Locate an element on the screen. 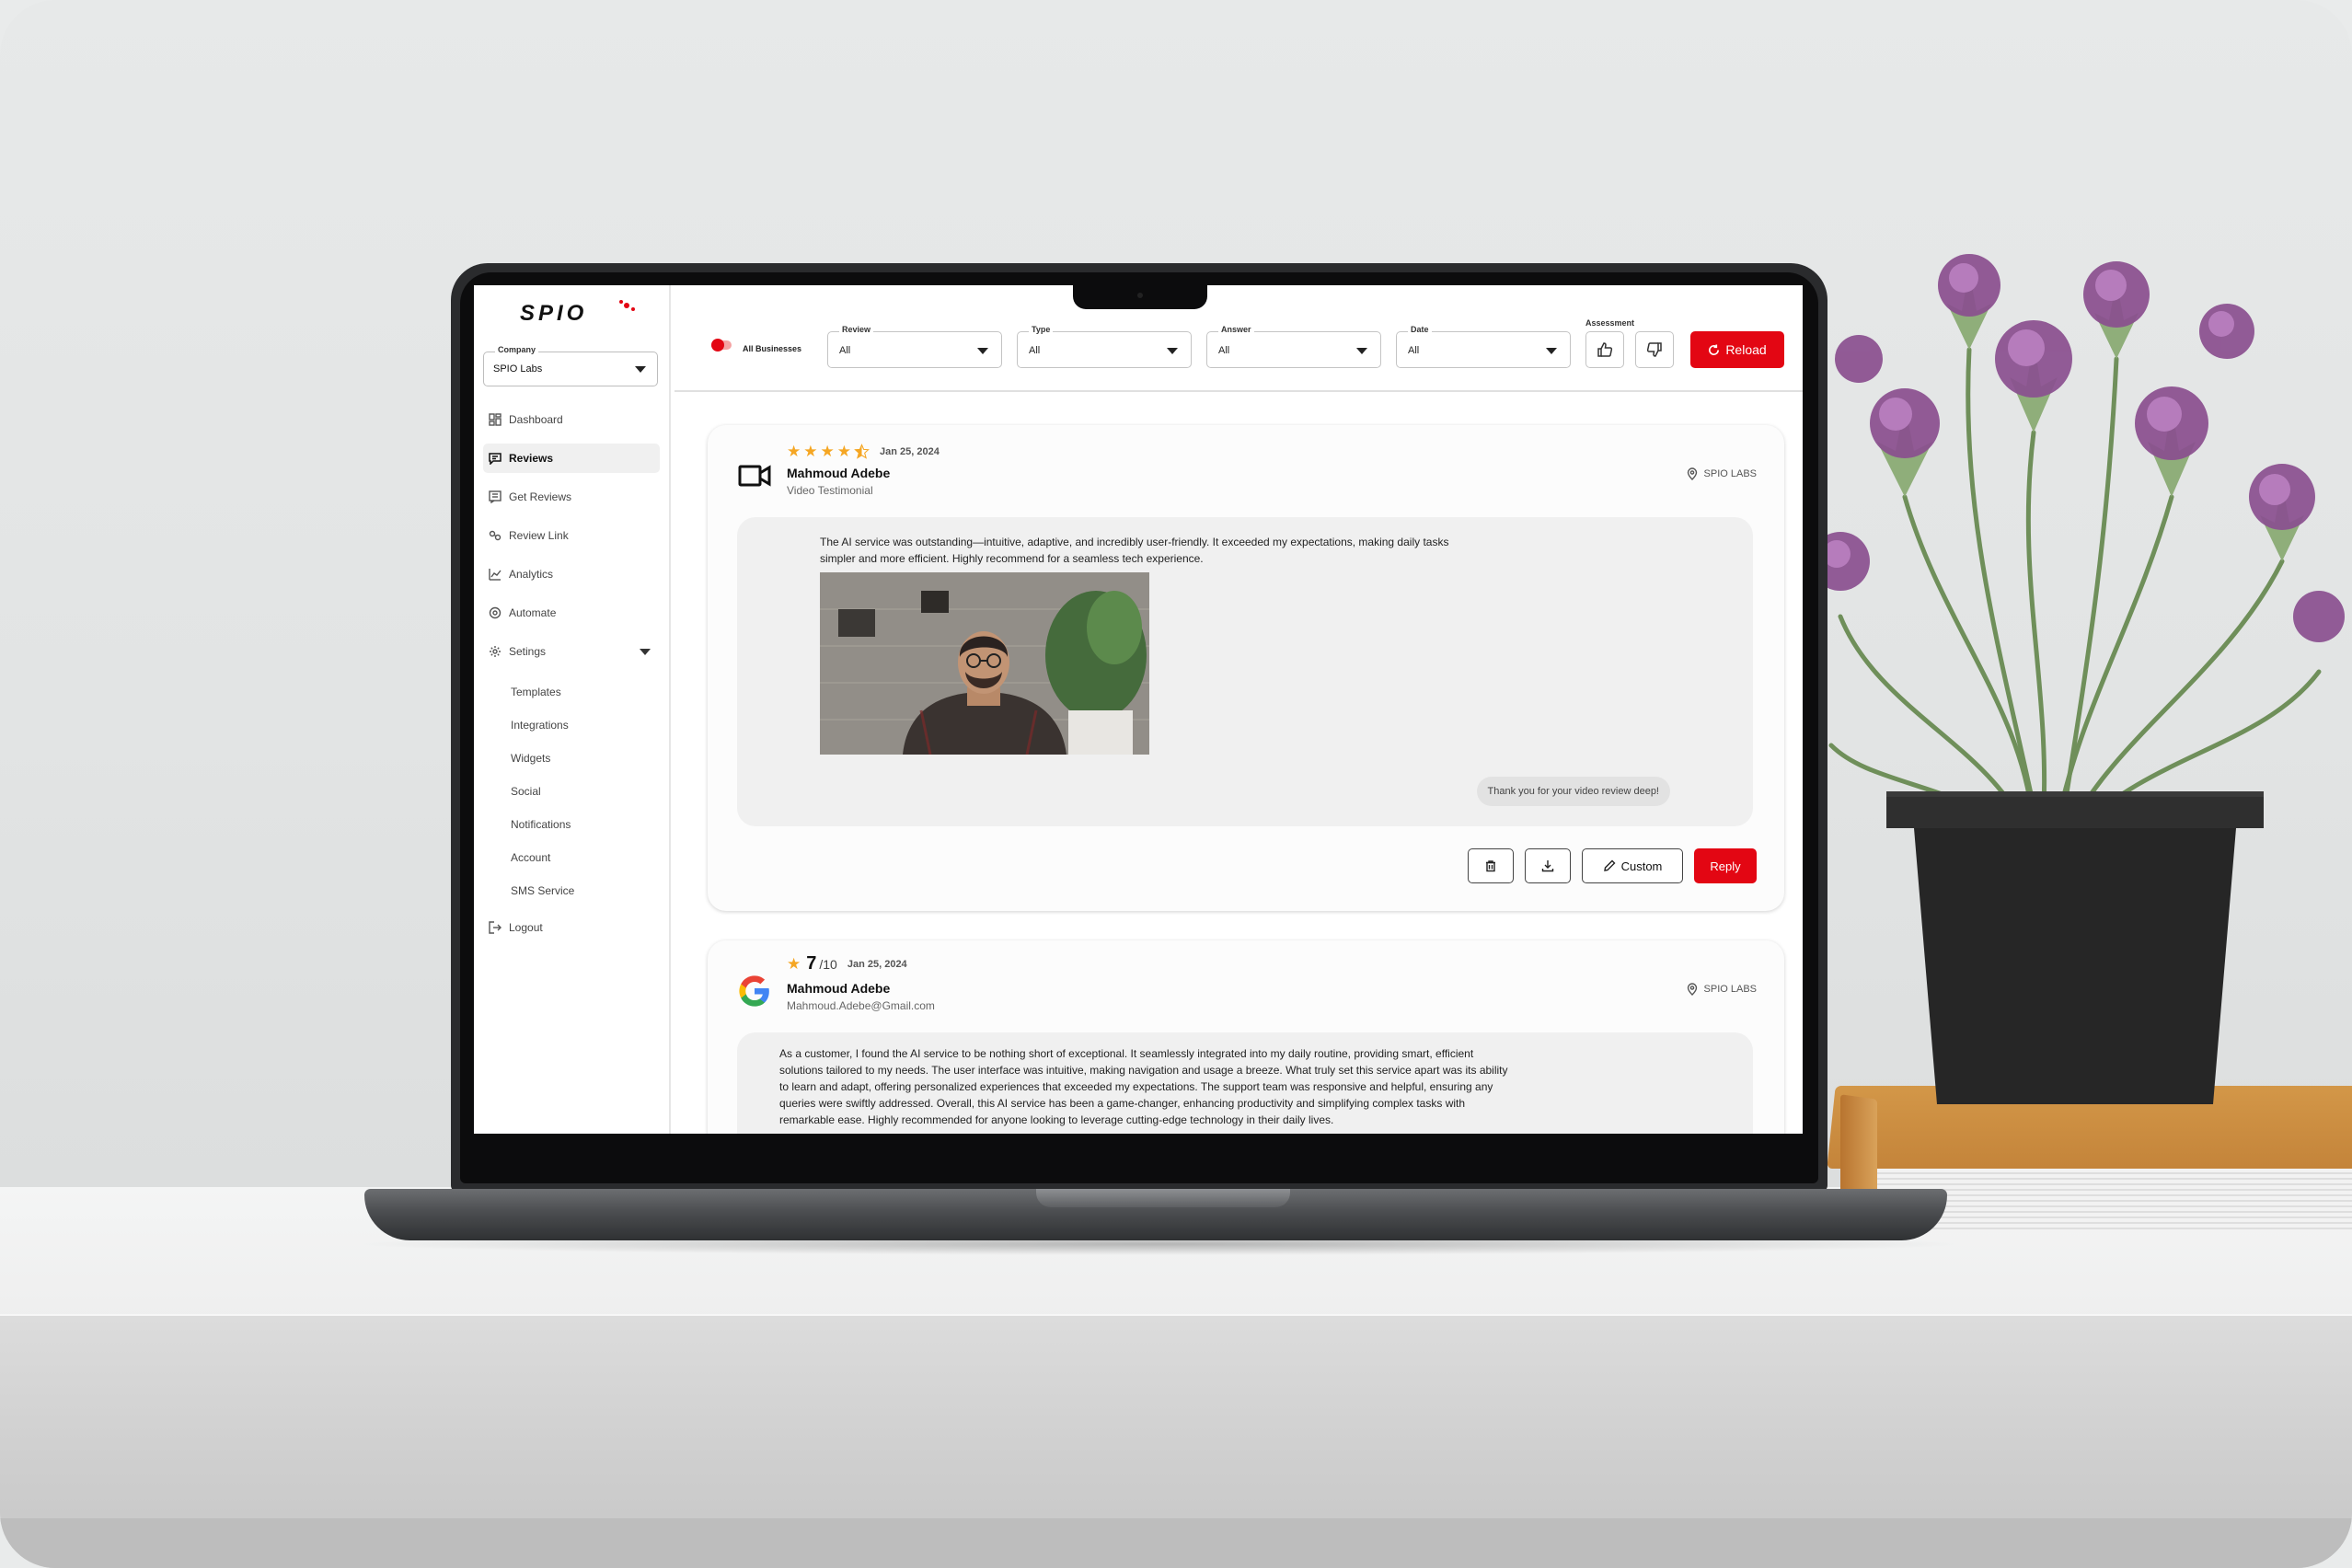  reply-bubble: Thank you for your video review deep! is located at coordinates (1573, 791).